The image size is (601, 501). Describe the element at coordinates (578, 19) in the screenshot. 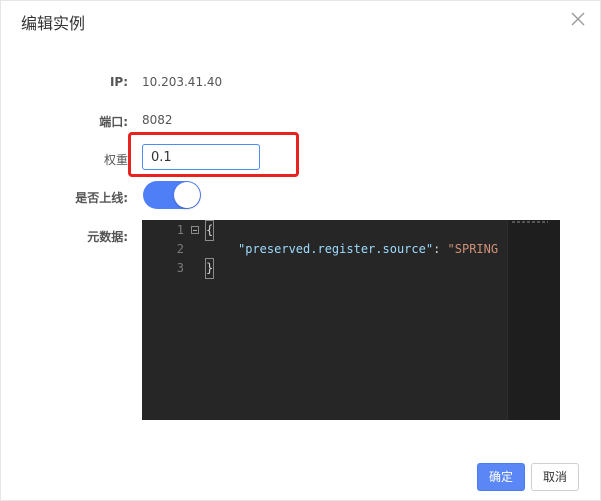

I see `close-icon` at that location.